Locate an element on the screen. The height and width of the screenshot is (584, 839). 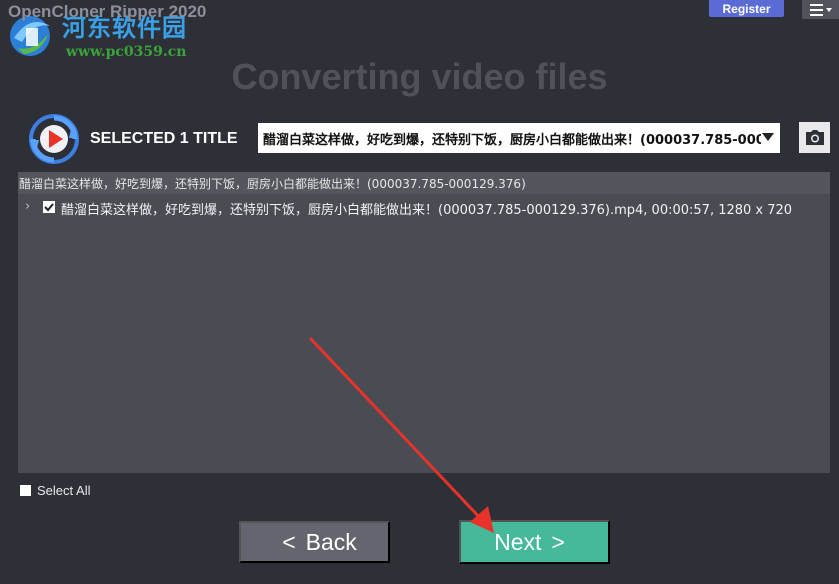
select-all: Select All is located at coordinates (55, 490).